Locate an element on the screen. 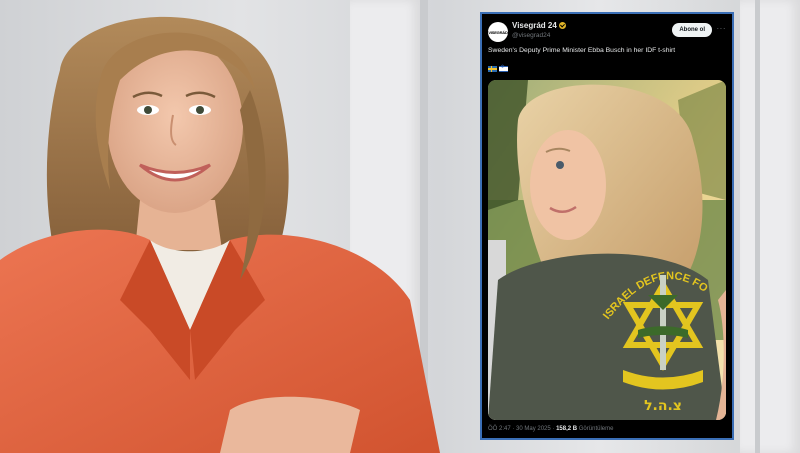 The image size is (800, 453). tweet-date: 30 May 2025 is located at coordinates (533, 429).